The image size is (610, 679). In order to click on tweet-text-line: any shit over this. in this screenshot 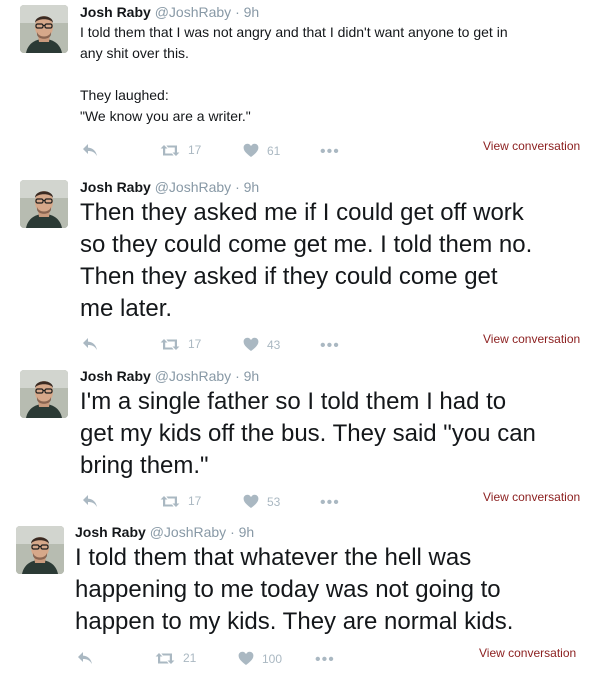, I will do `click(134, 53)`.